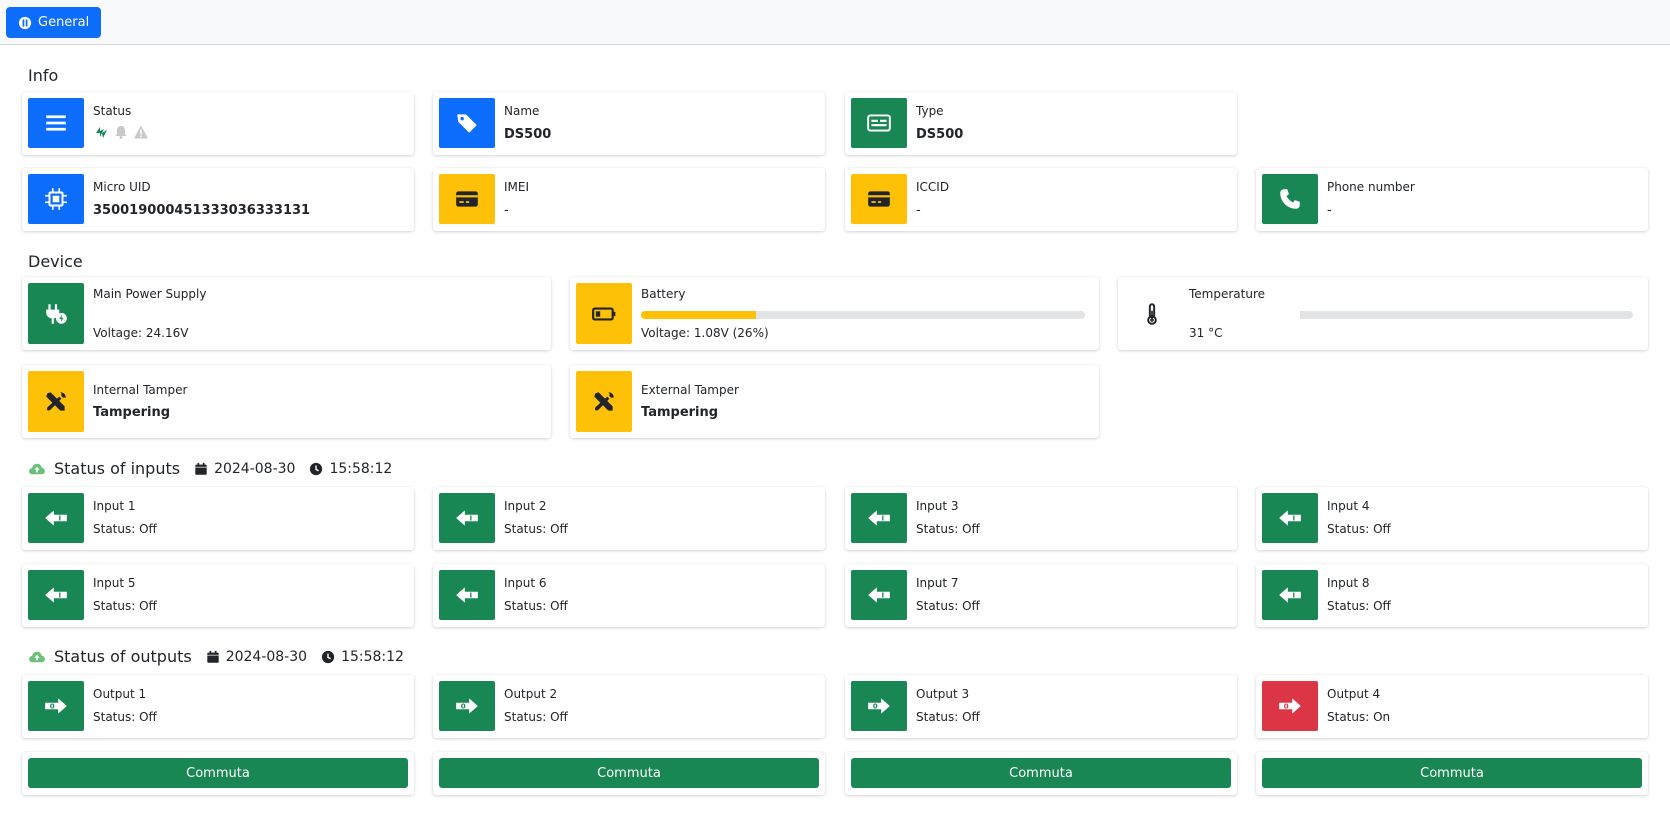 The width and height of the screenshot is (1670, 820). What do you see at coordinates (937, 506) in the screenshot?
I see `input-label: Input 3` at bounding box center [937, 506].